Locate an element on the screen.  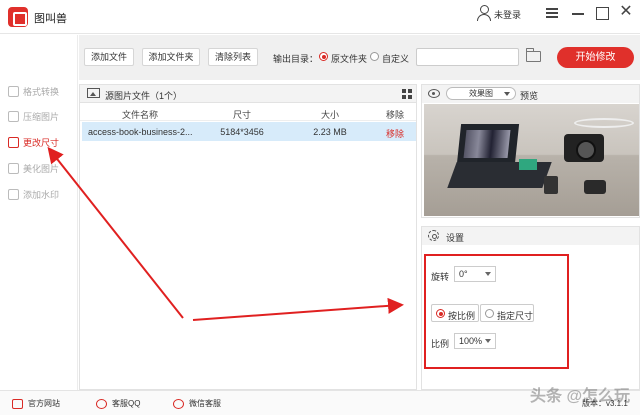
sidebar-item-resize: 更改尺寸 is located at coordinates (41, 142).